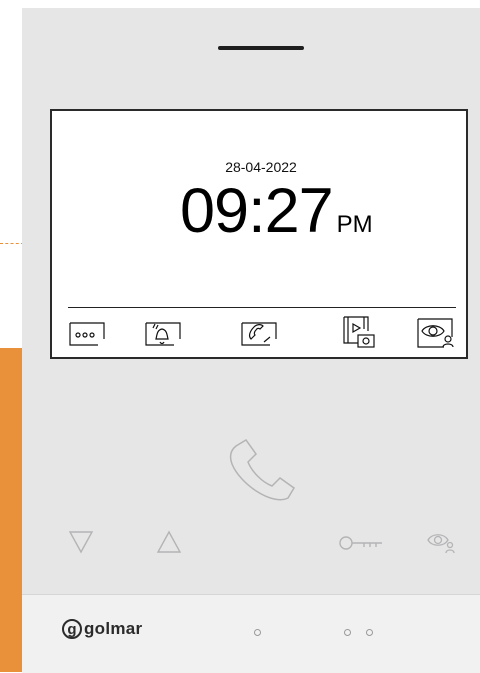 The image size is (480, 673). I want to click on triangle-down-icon, so click(81, 542).